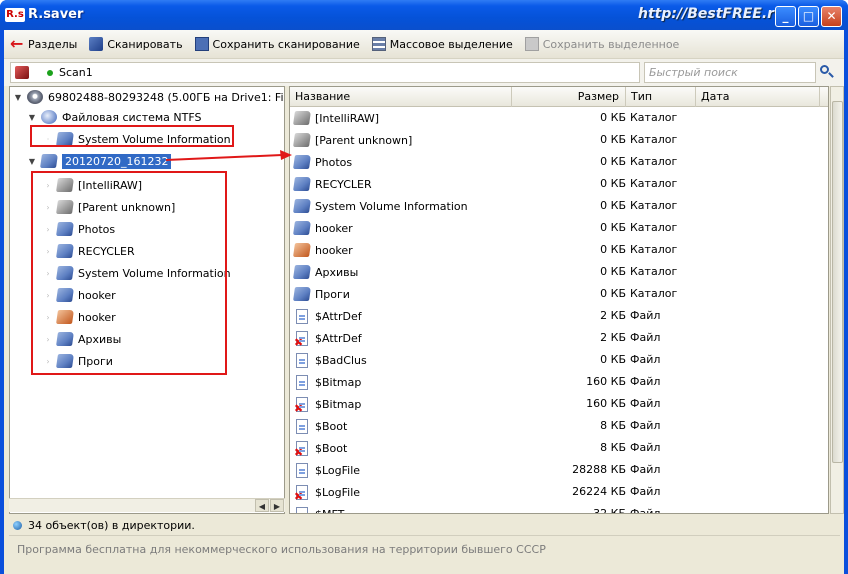 This screenshot has height=574, width=848. I want to click on address-field: Scan1, so click(325, 72).